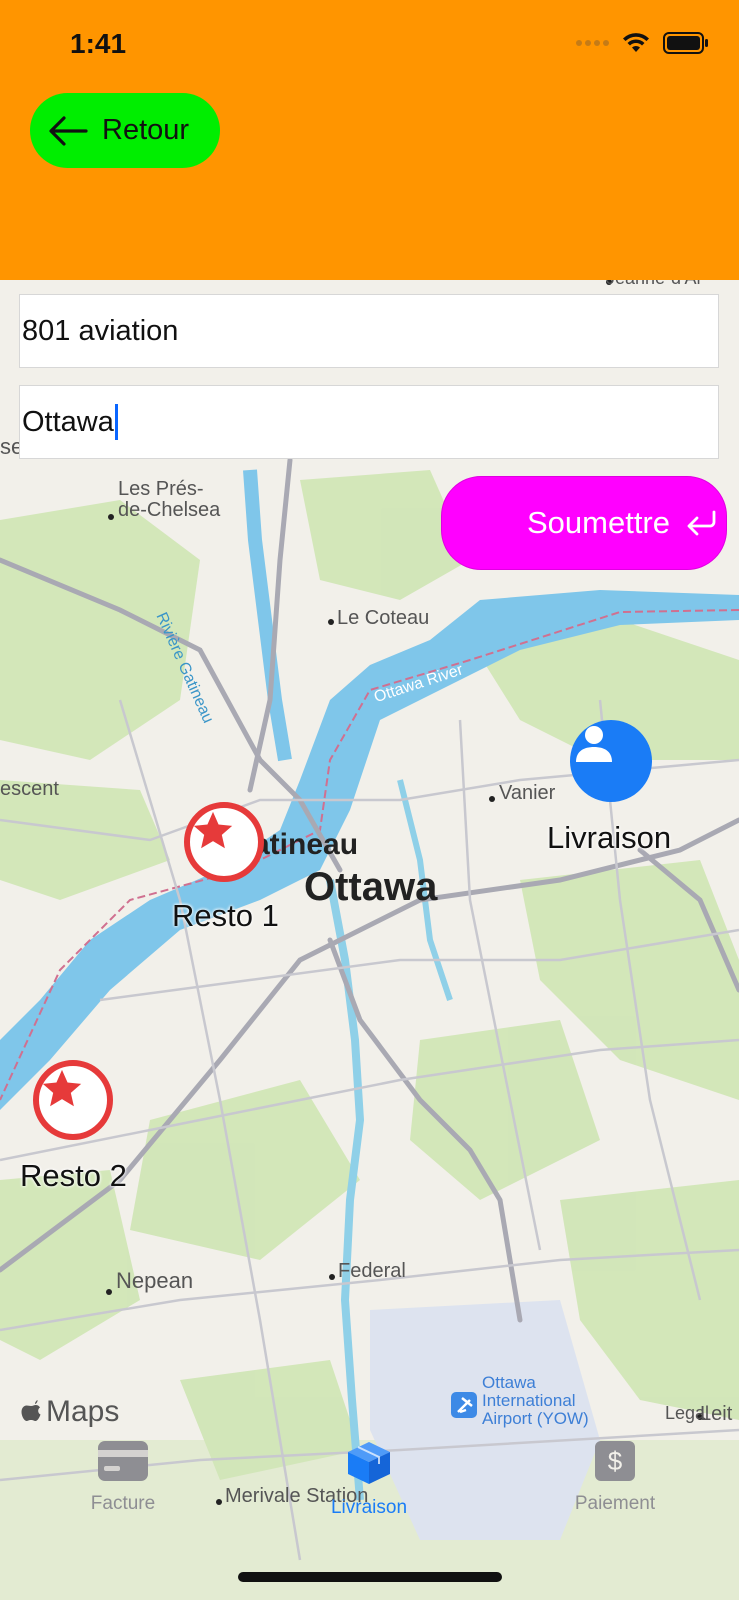  I want to click on resto-2-pin, so click(73, 1100).